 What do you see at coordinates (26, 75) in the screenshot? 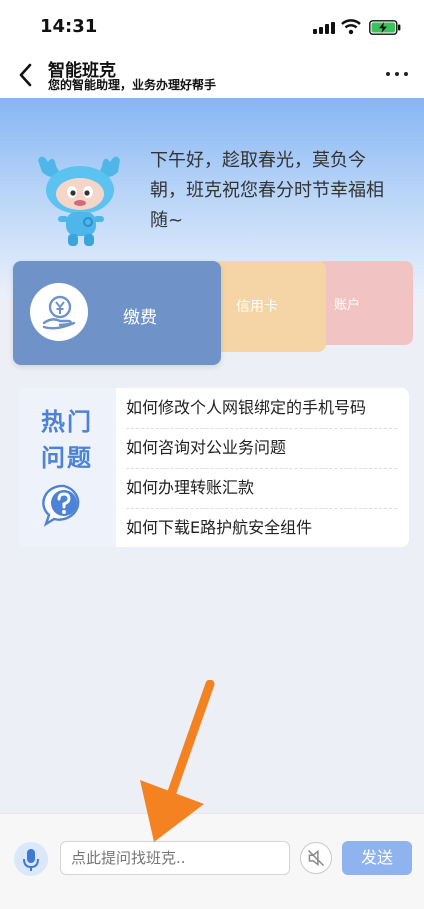
I see `back-arrow-icon` at bounding box center [26, 75].